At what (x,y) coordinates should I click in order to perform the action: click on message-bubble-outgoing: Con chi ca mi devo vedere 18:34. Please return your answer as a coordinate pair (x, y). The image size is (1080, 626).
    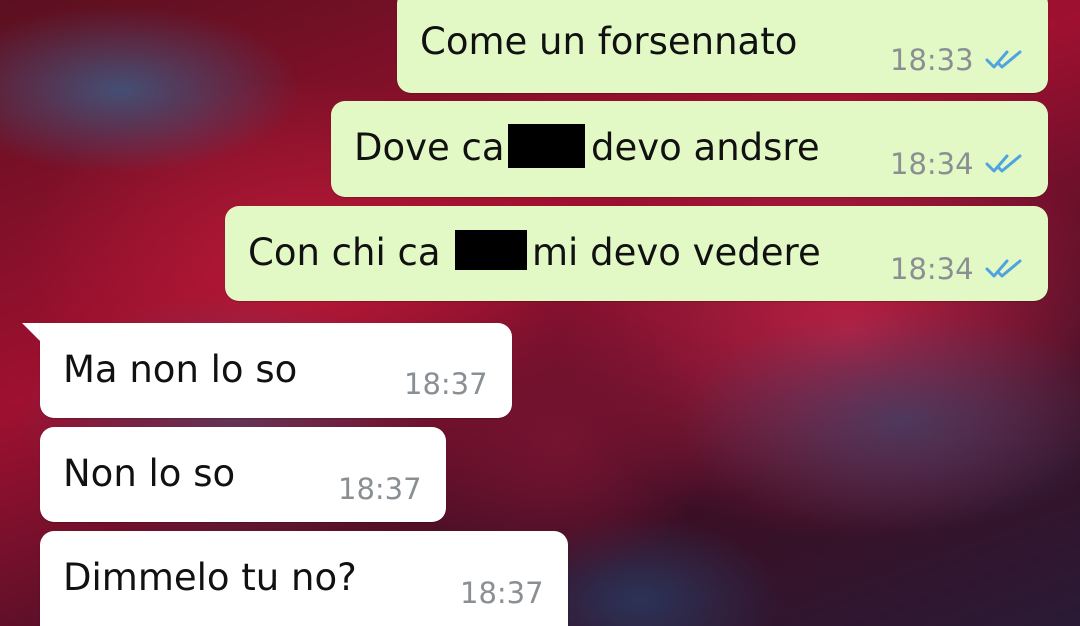
    Looking at the image, I should click on (636, 253).